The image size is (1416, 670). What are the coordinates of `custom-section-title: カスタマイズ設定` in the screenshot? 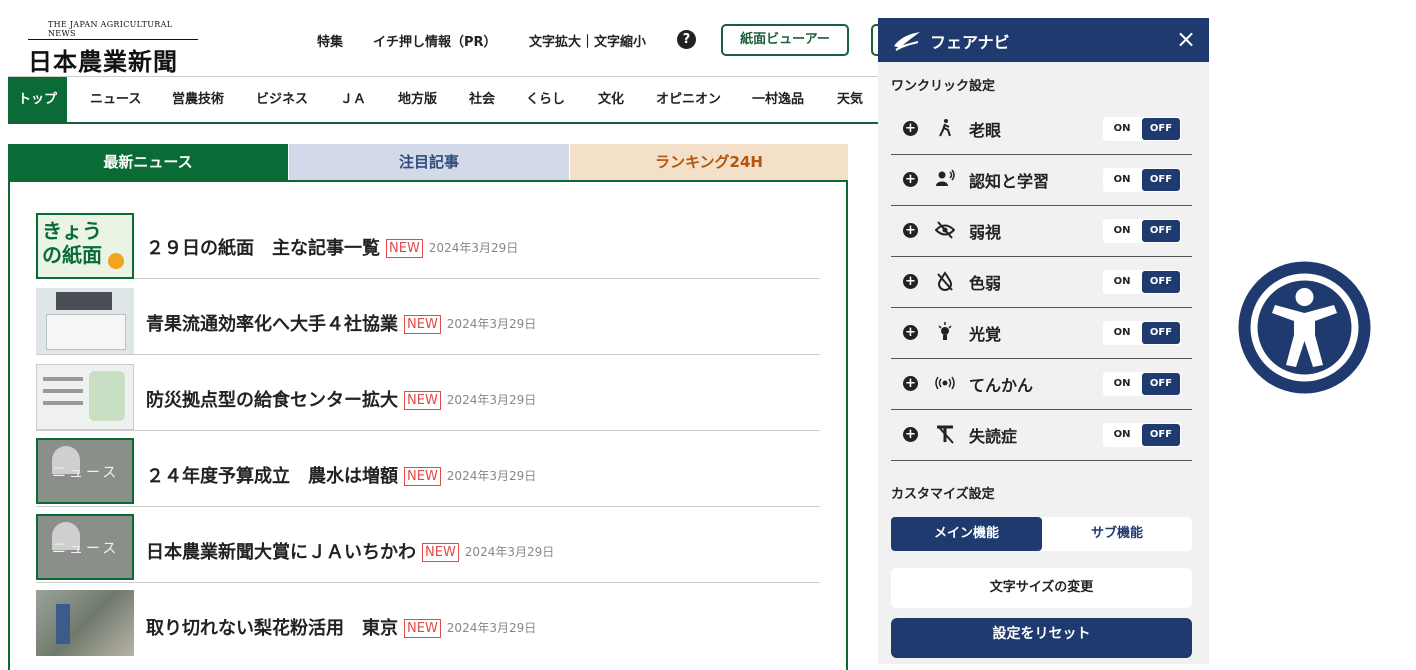 It's located at (943, 494).